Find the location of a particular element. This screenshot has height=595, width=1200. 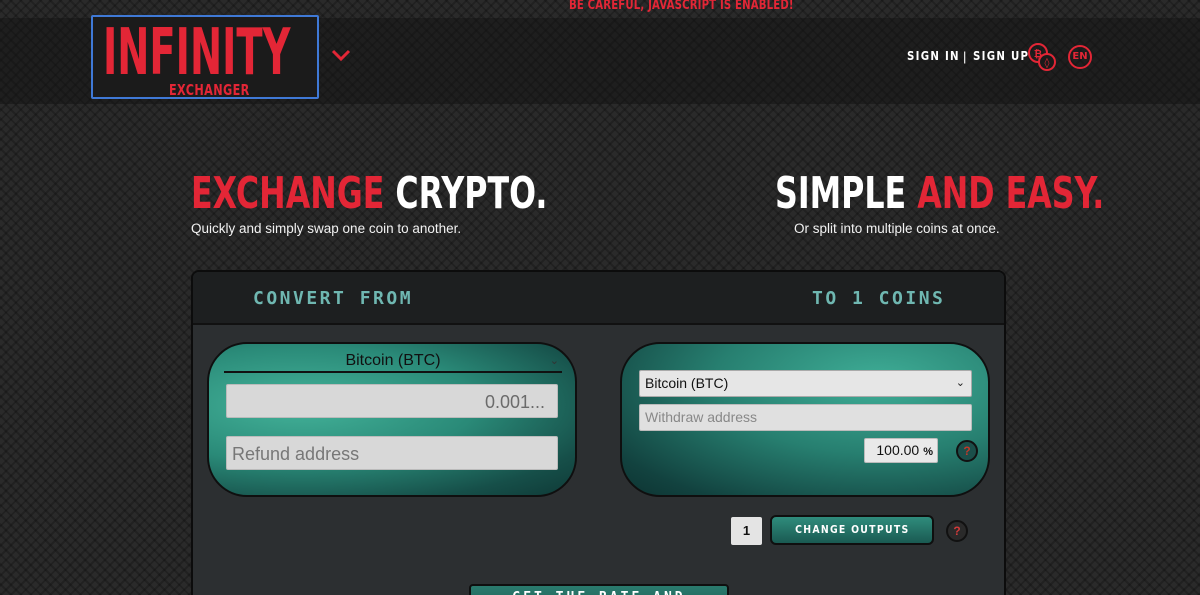

hero-title-left: EXCHANGE CRYPTO. is located at coordinates (438, 194).